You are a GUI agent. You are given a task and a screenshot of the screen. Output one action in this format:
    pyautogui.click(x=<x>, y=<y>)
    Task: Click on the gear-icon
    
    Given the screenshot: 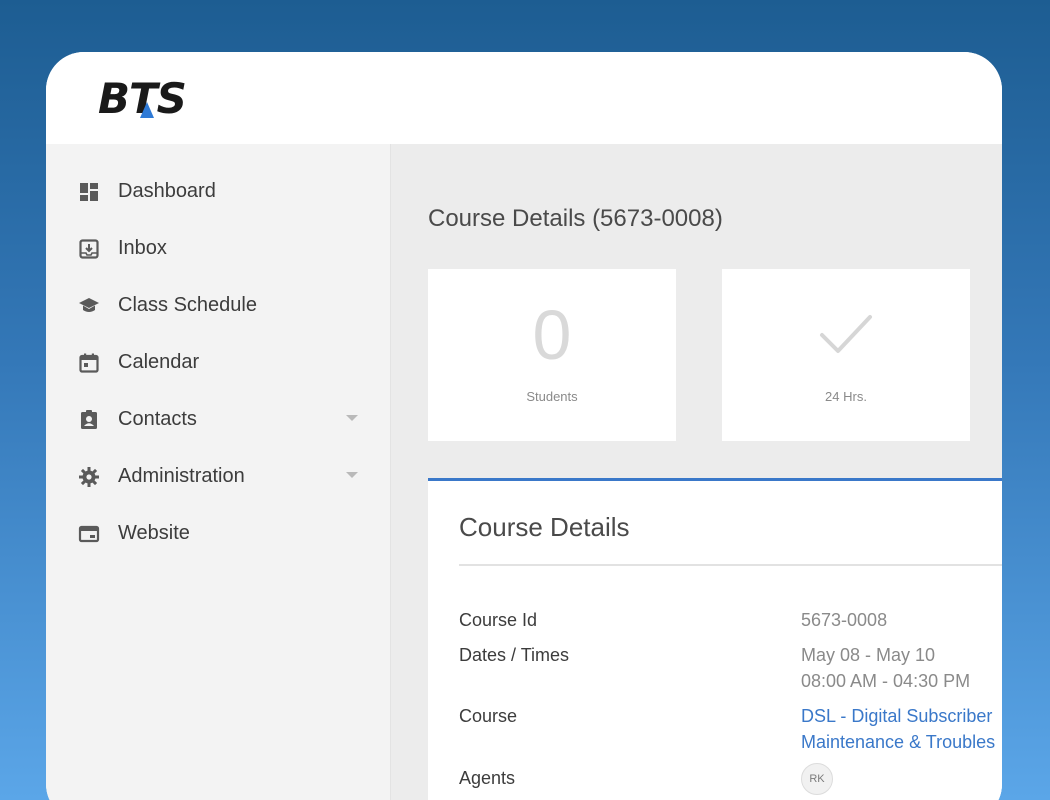 What is the action you would take?
    pyautogui.click(x=89, y=477)
    